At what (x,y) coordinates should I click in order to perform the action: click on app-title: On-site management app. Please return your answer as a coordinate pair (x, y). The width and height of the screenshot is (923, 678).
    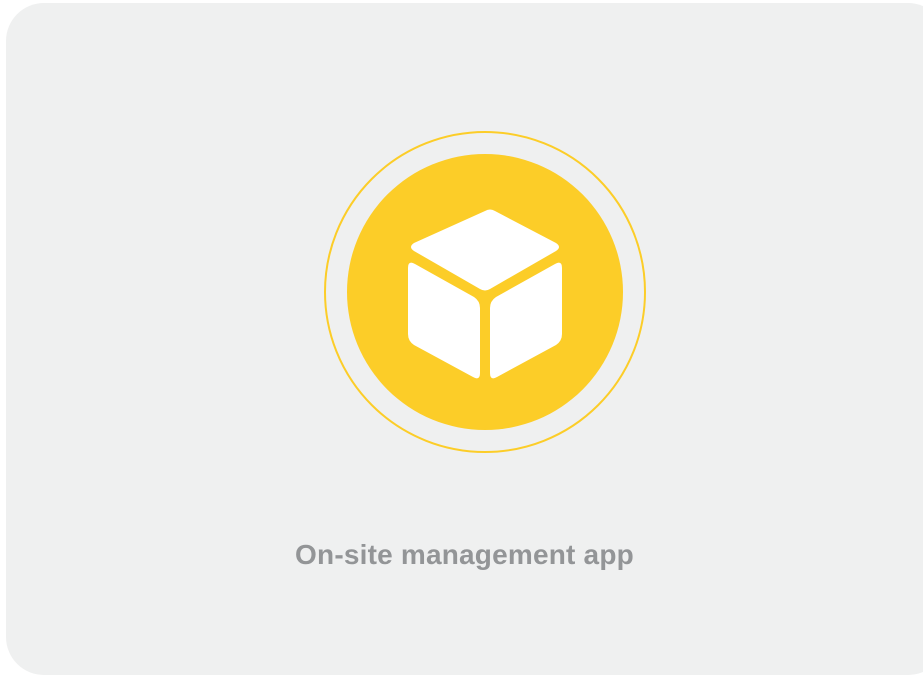
    Looking at the image, I should click on (464, 554).